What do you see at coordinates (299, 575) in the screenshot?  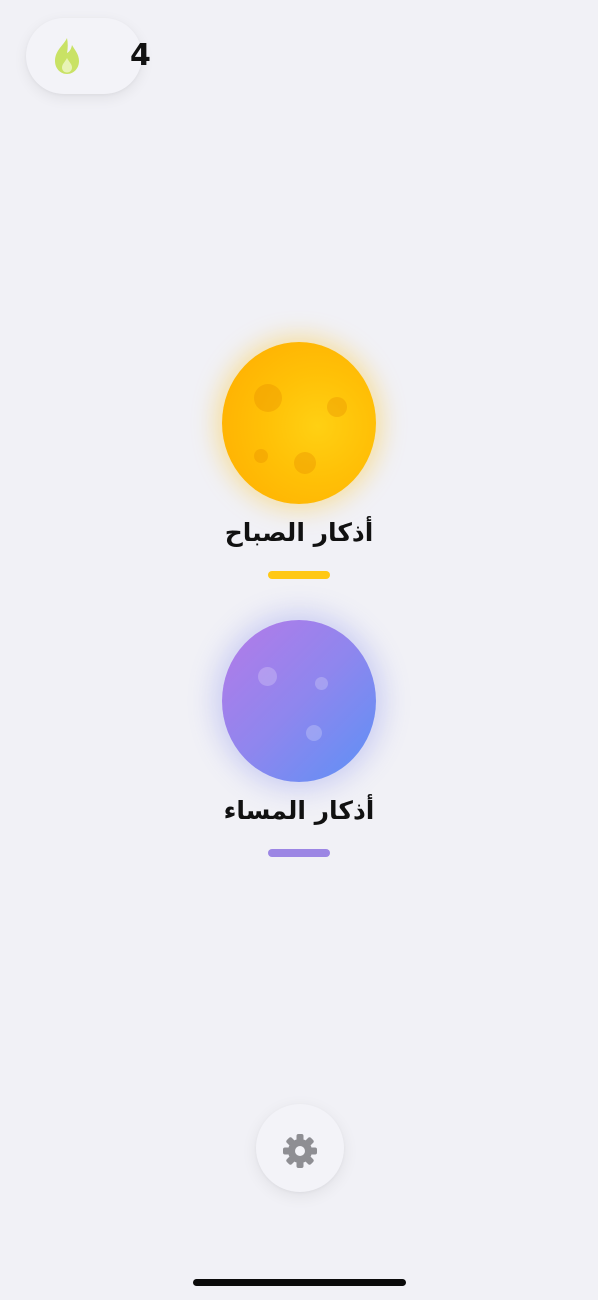 I see `morning-accent-bar` at bounding box center [299, 575].